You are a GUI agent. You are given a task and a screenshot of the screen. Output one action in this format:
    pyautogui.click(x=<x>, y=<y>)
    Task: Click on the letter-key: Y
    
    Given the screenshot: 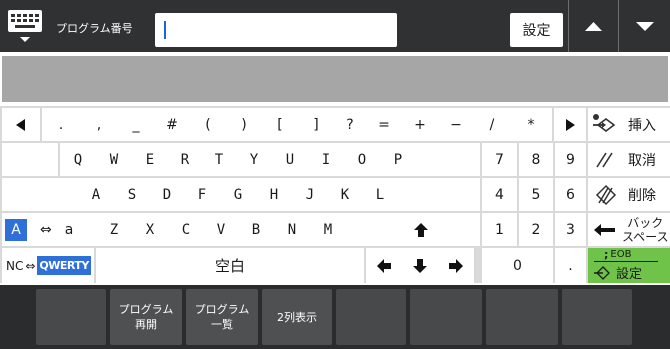 What is the action you would take?
    pyautogui.click(x=254, y=159)
    